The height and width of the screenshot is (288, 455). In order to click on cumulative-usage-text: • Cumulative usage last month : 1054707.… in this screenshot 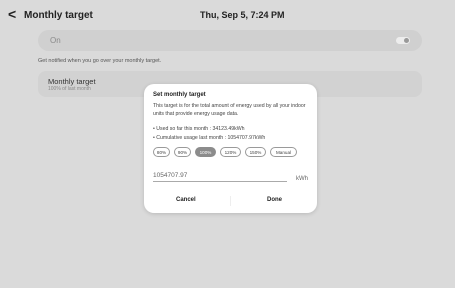, I will do `click(209, 138)`.